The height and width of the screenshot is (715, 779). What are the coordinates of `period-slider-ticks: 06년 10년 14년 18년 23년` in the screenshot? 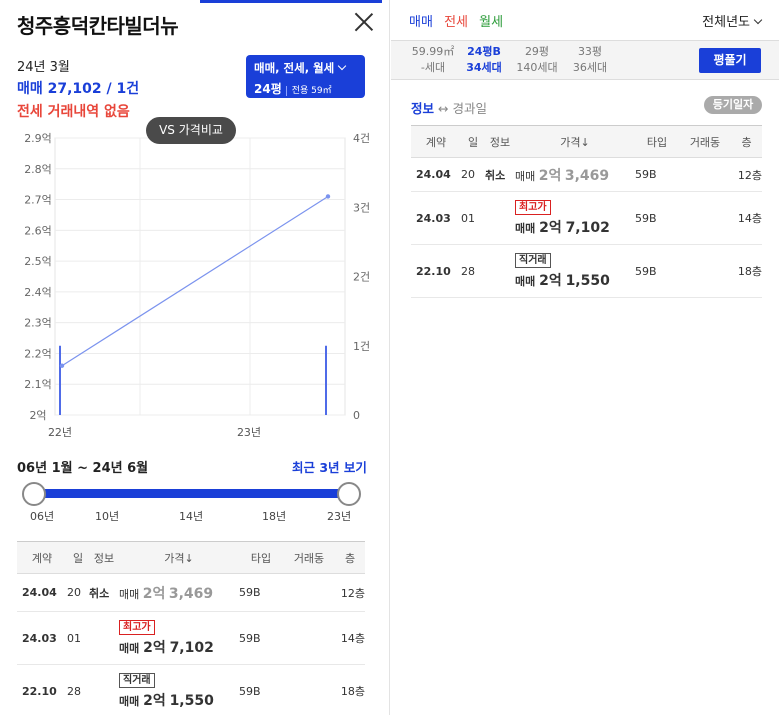 It's located at (194, 516).